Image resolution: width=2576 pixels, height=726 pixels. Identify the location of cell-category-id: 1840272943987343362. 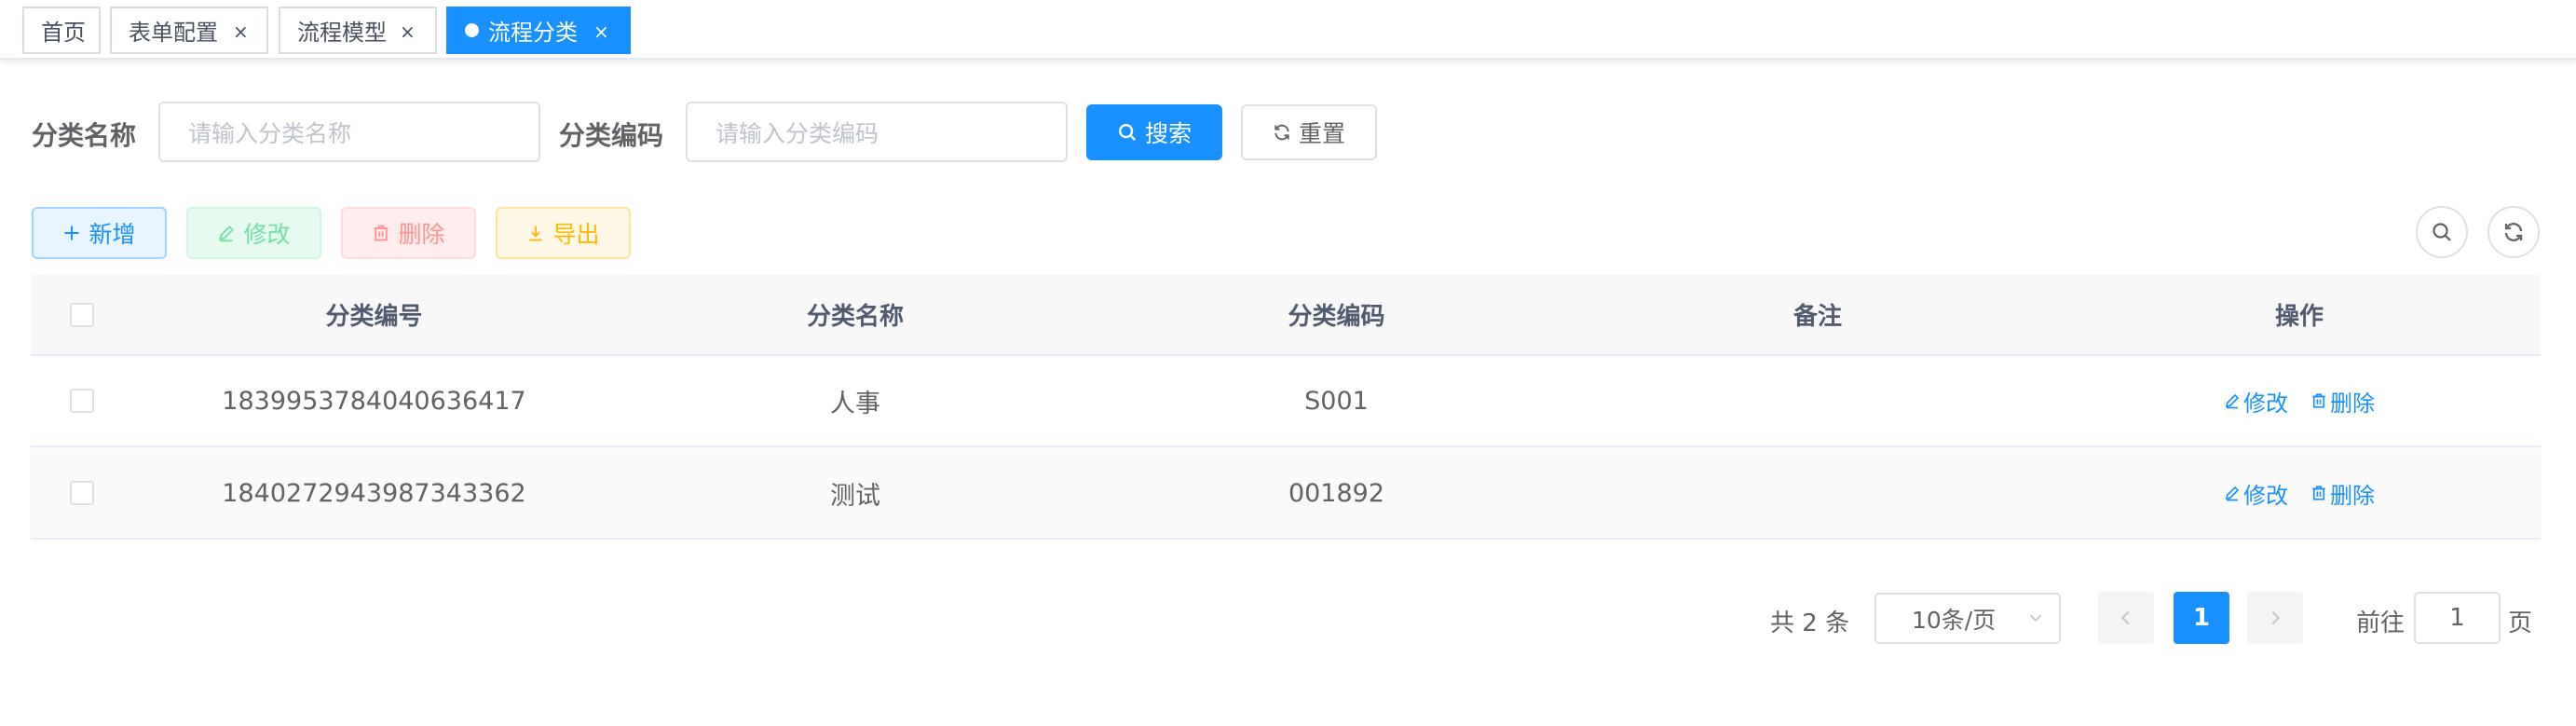
(374, 493).